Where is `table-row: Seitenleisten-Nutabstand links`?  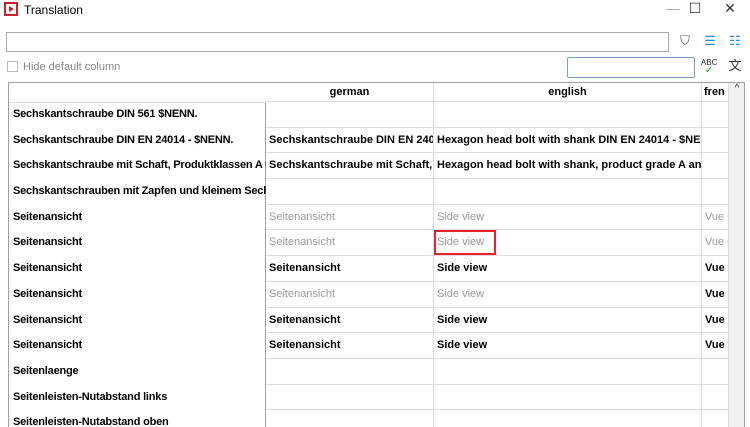 table-row: Seitenleisten-Nutabstand links is located at coordinates (369, 397).